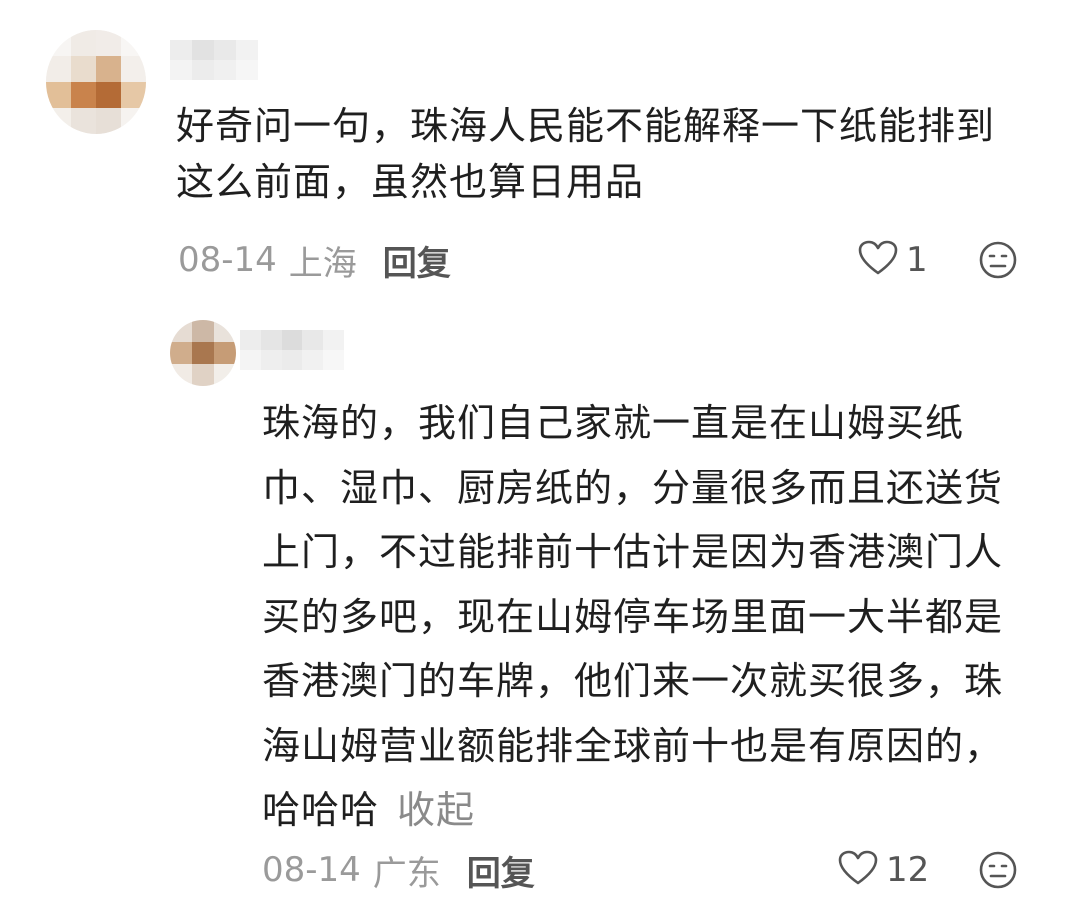  What do you see at coordinates (311, 870) in the screenshot?
I see `reply-date: 08-14` at bounding box center [311, 870].